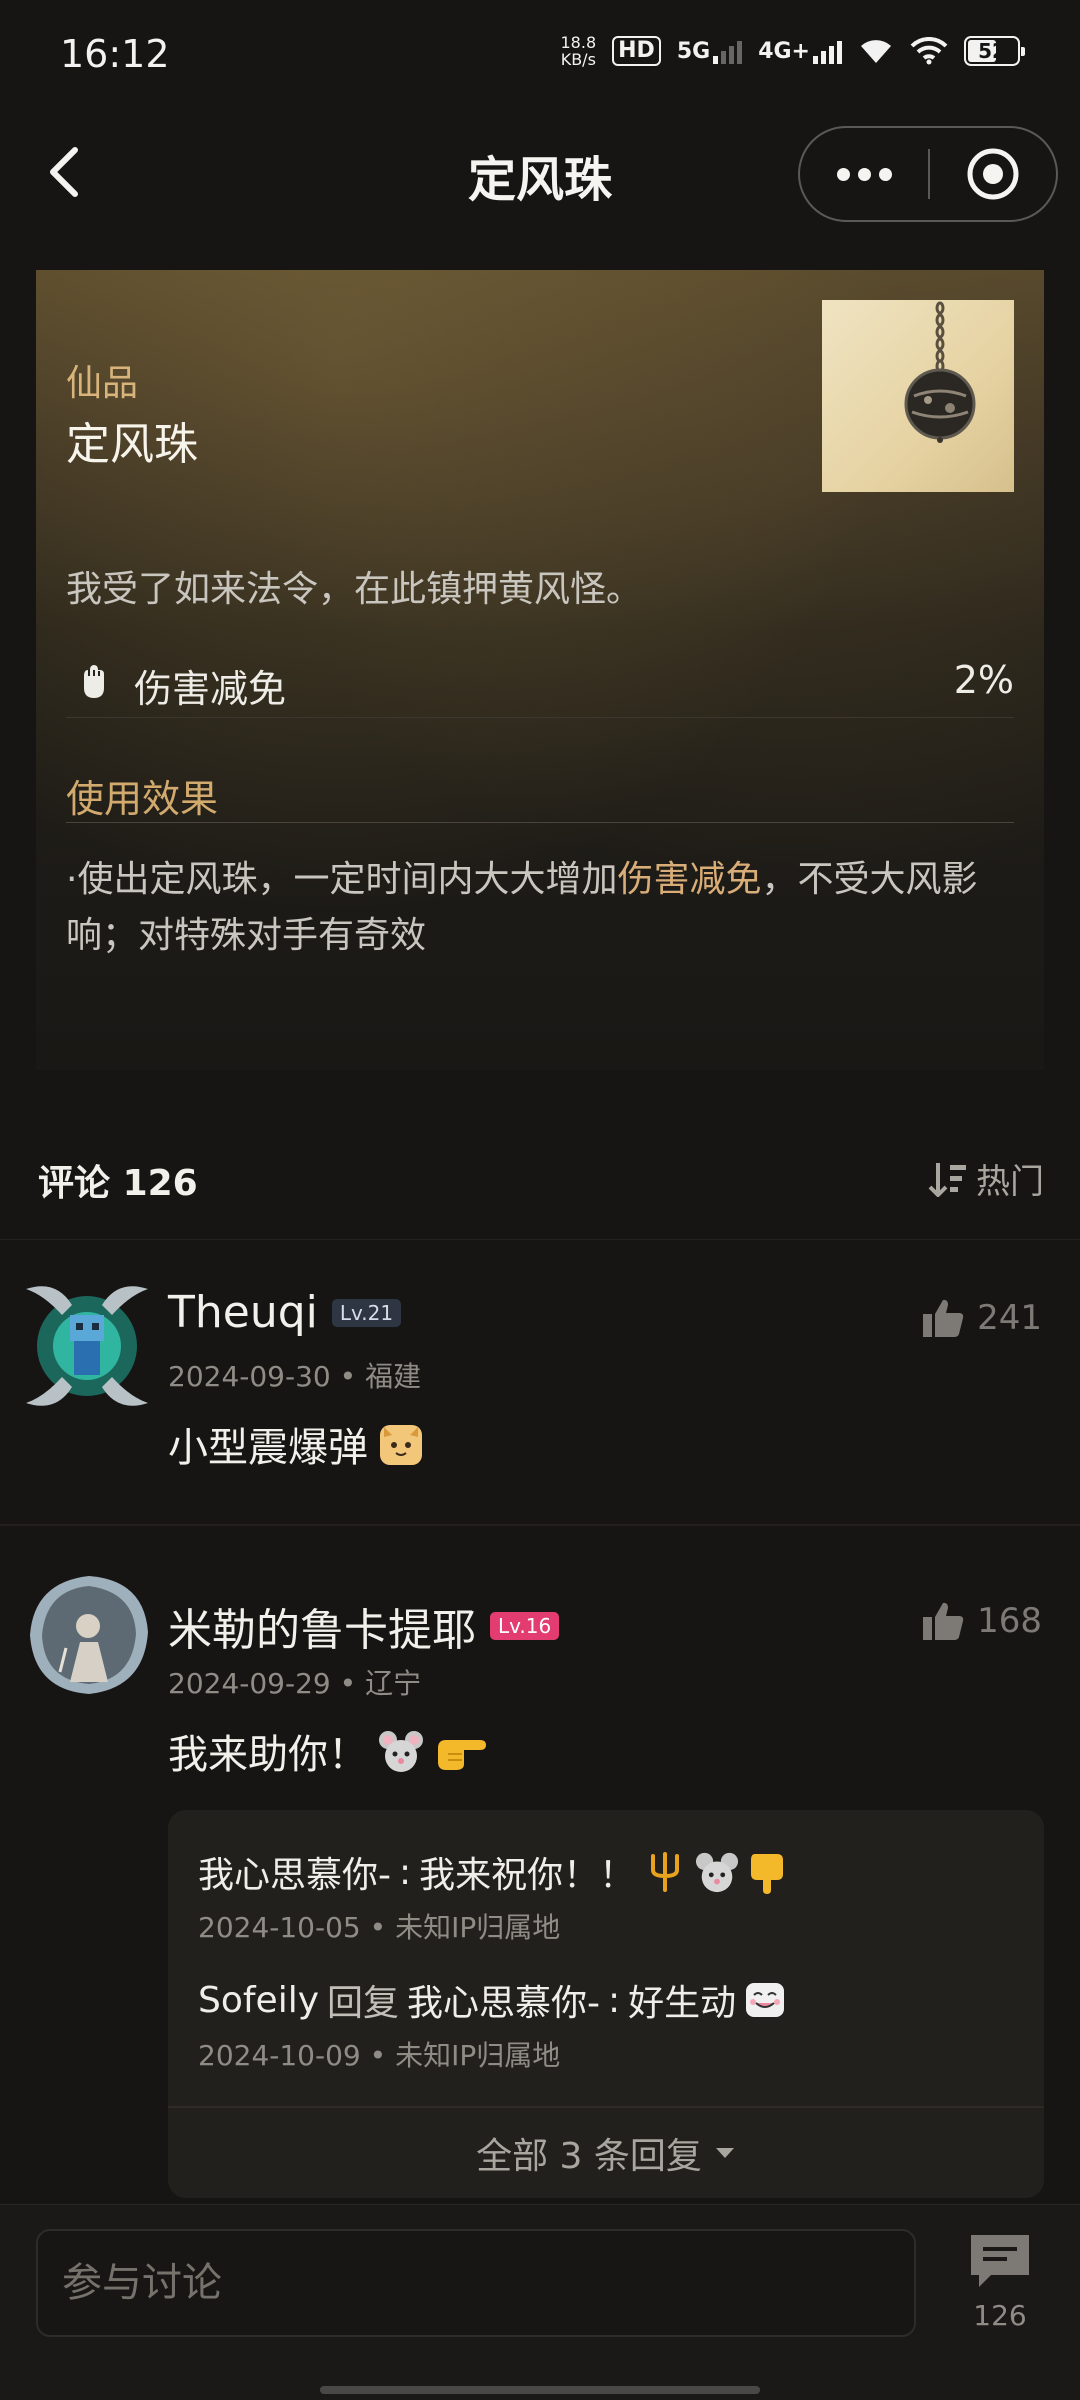  I want to click on comment-text: 小型震爆弹, so click(296, 1444).